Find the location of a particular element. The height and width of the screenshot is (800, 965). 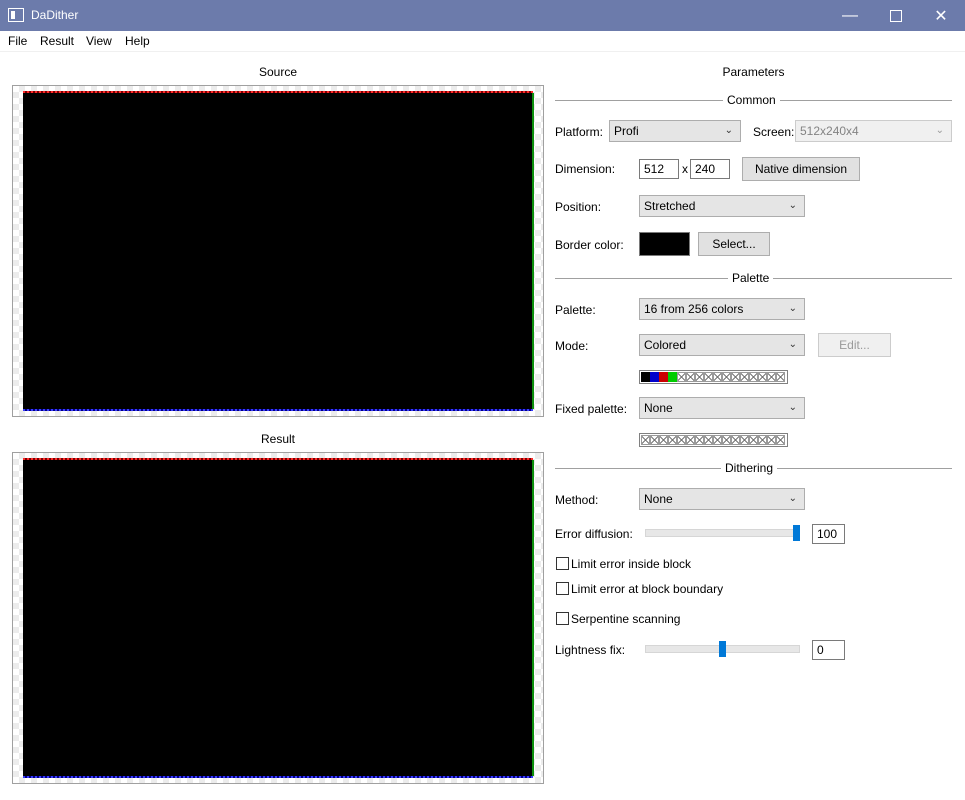

palette-label: Palette: is located at coordinates (575, 310).